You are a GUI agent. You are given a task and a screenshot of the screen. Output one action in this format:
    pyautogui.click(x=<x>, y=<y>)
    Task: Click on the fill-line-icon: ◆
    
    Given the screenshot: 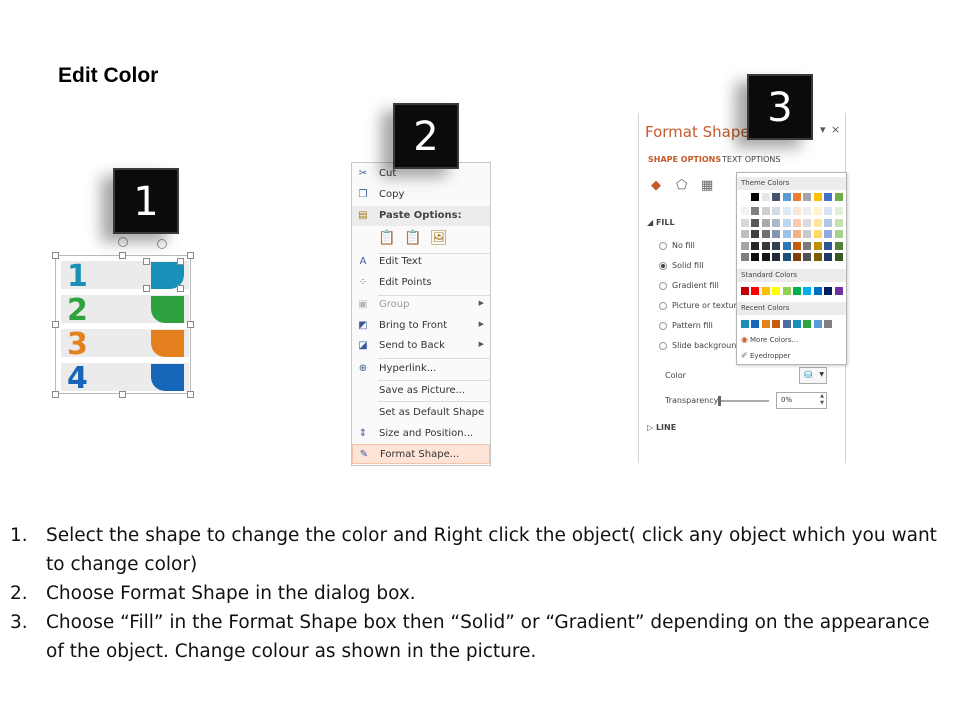 What is the action you would take?
    pyautogui.click(x=656, y=185)
    